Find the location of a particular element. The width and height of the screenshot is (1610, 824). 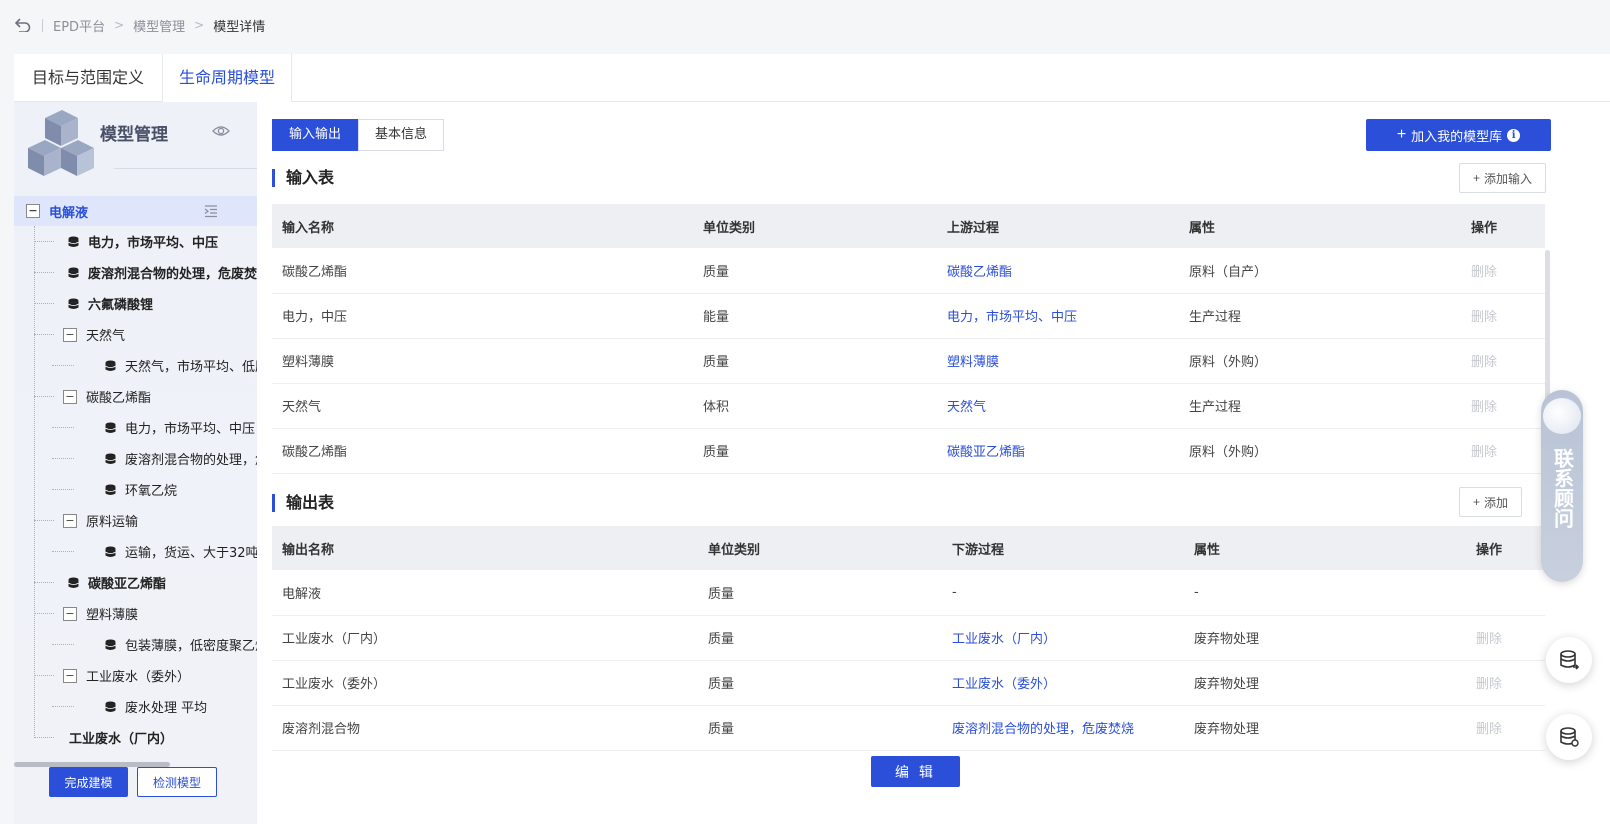

tab-lifecycle-model: 生命周期模型 is located at coordinates (227, 78).